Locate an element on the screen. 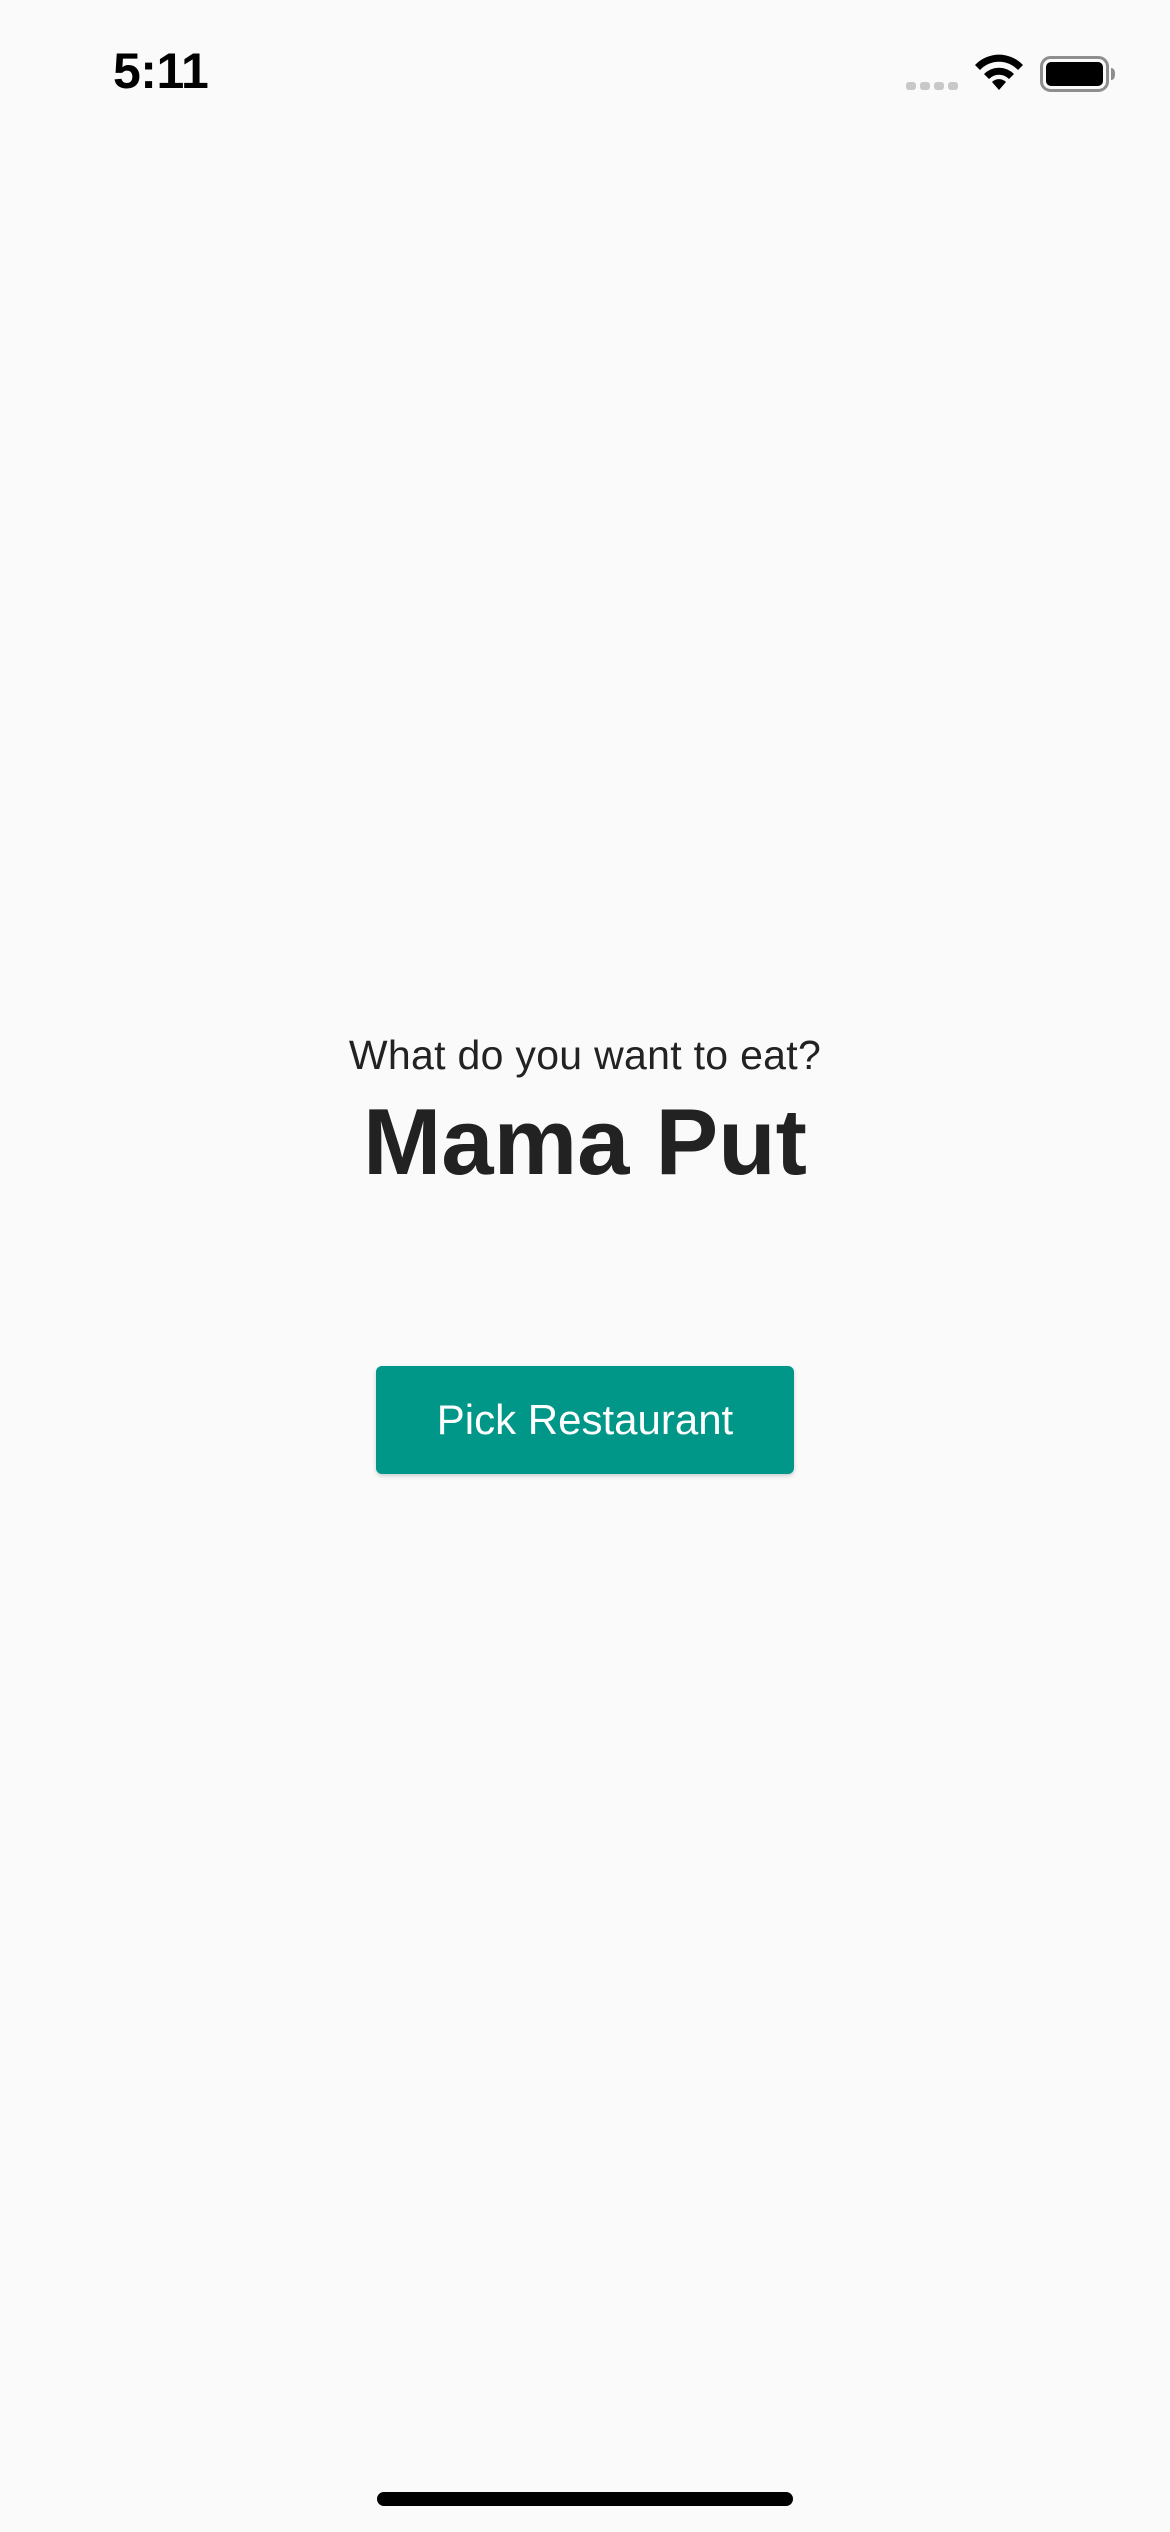 This screenshot has height=2532, width=1170. battery-icon is located at coordinates (1077, 74).